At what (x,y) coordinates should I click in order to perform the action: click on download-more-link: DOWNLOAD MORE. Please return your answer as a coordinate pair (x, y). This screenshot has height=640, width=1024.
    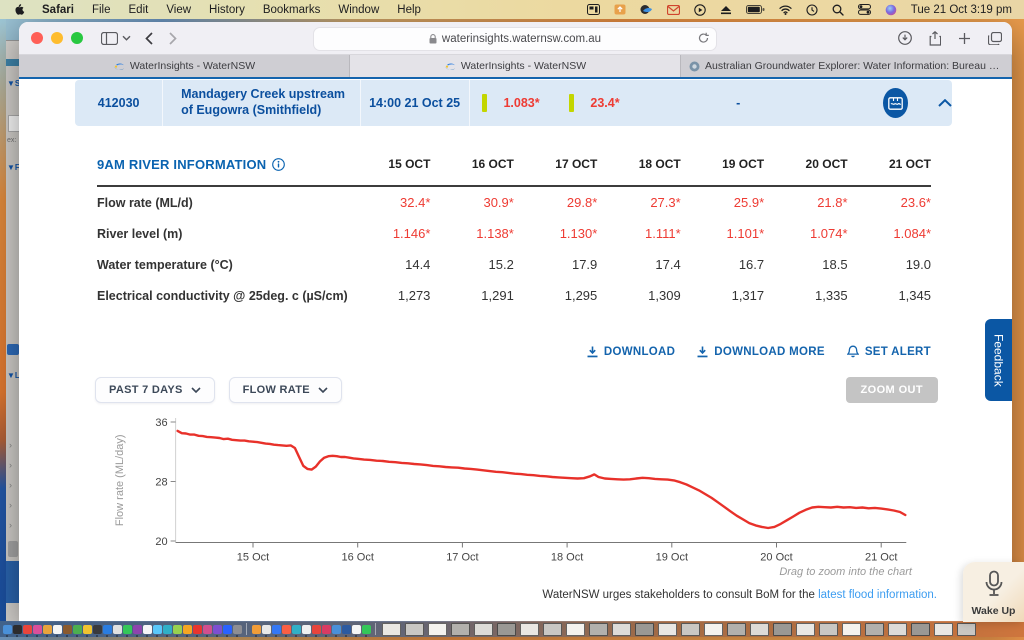
    Looking at the image, I should click on (761, 352).